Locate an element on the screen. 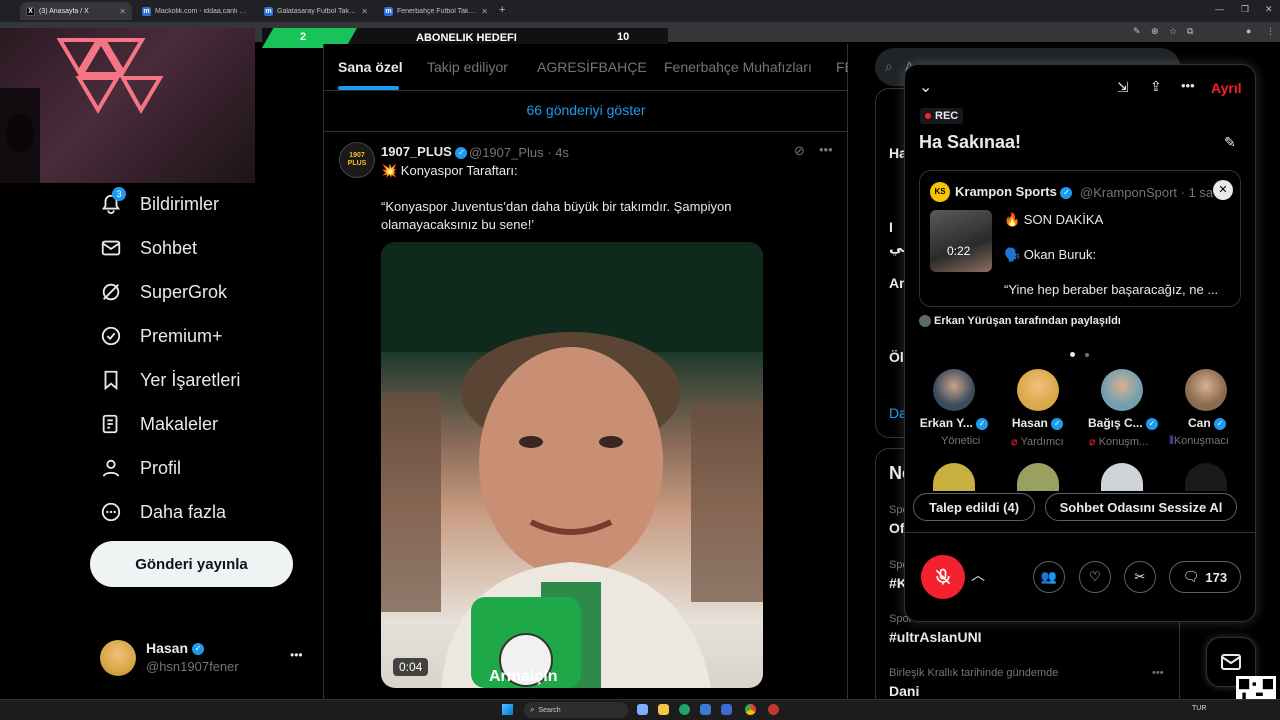 Image resolution: width=1280 pixels, height=720 pixels. taskbar-search: ⌕ Search is located at coordinates (576, 710).